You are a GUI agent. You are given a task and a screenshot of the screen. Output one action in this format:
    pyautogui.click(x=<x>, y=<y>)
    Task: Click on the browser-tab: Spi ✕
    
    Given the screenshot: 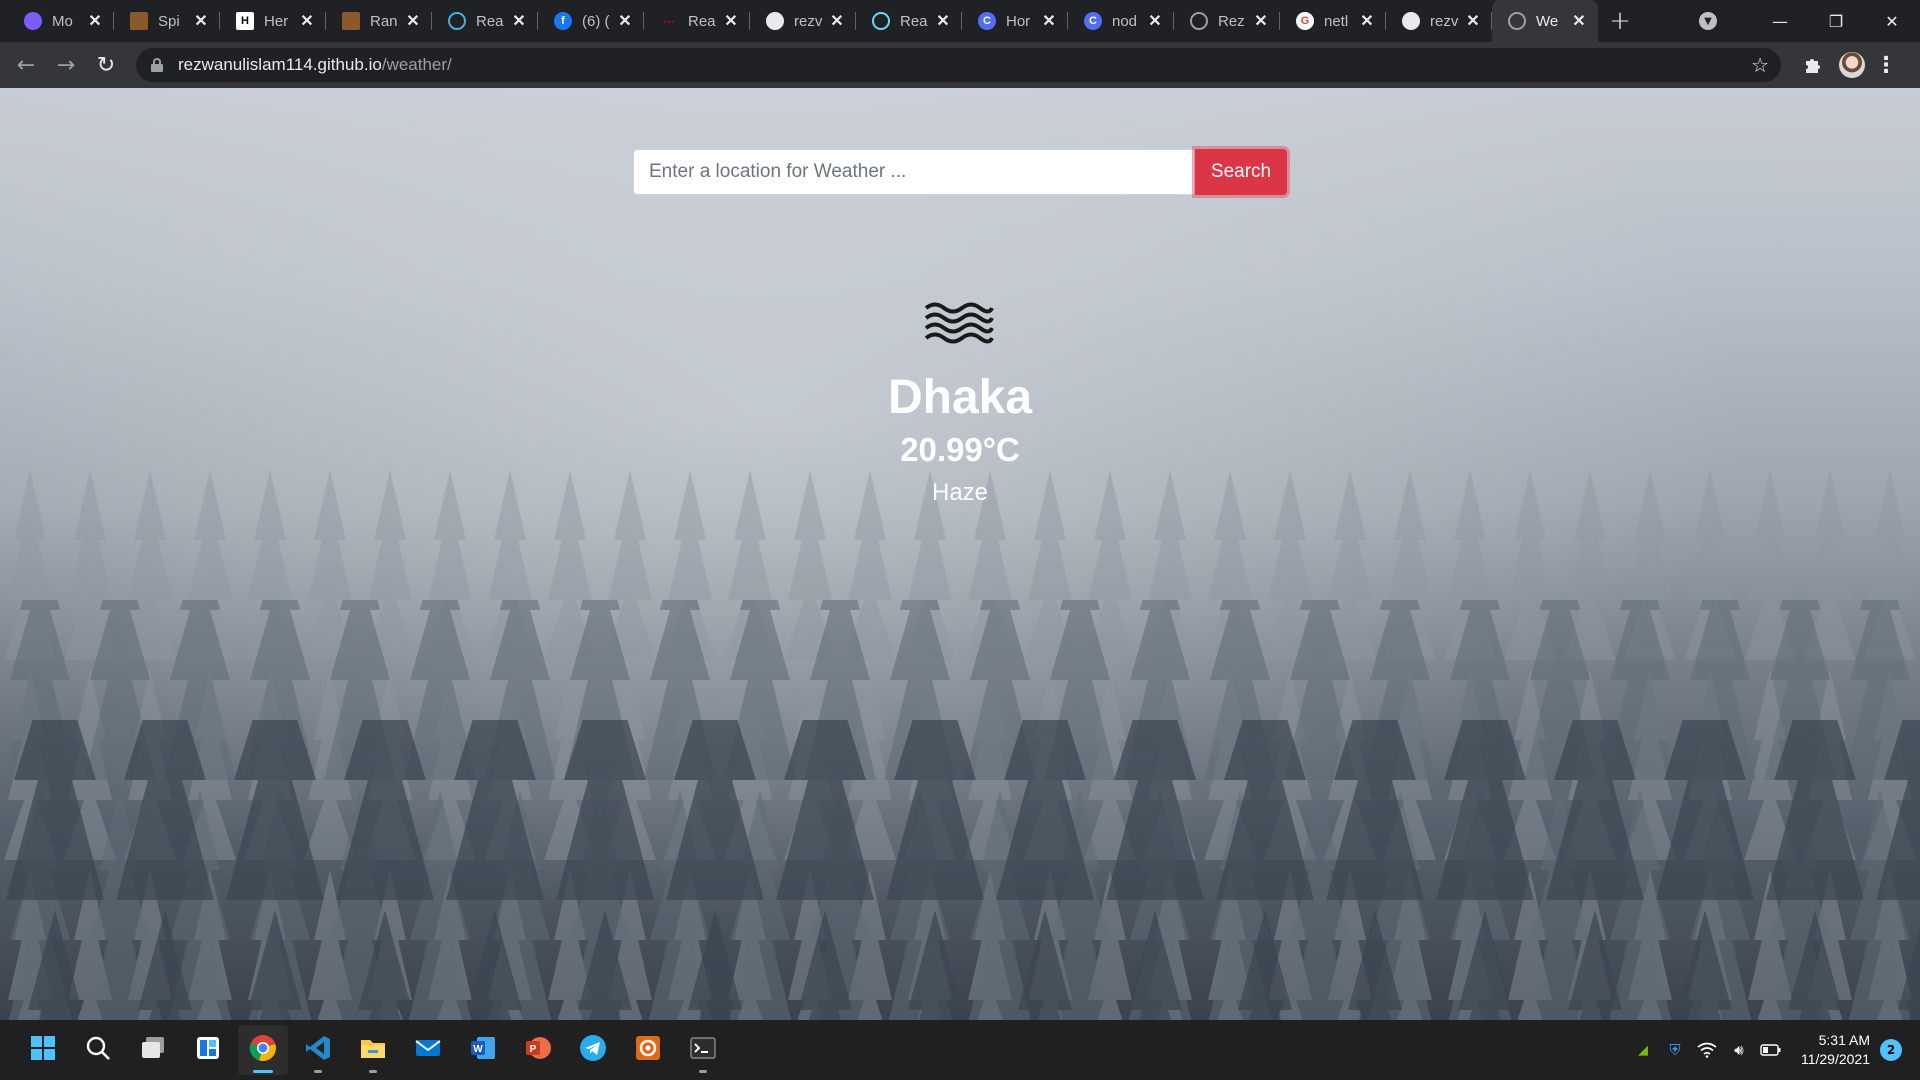 What is the action you would take?
    pyautogui.click(x=167, y=21)
    